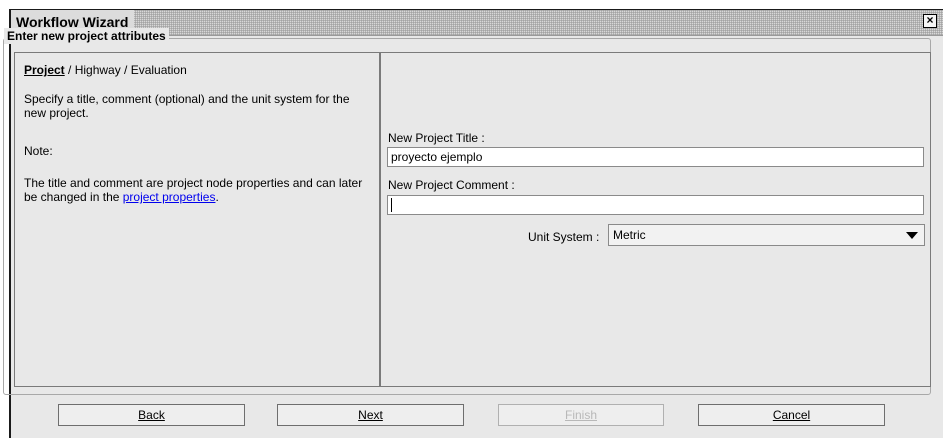 The width and height of the screenshot is (944, 438). I want to click on group-title: Enter new project attributes, so click(86, 36).